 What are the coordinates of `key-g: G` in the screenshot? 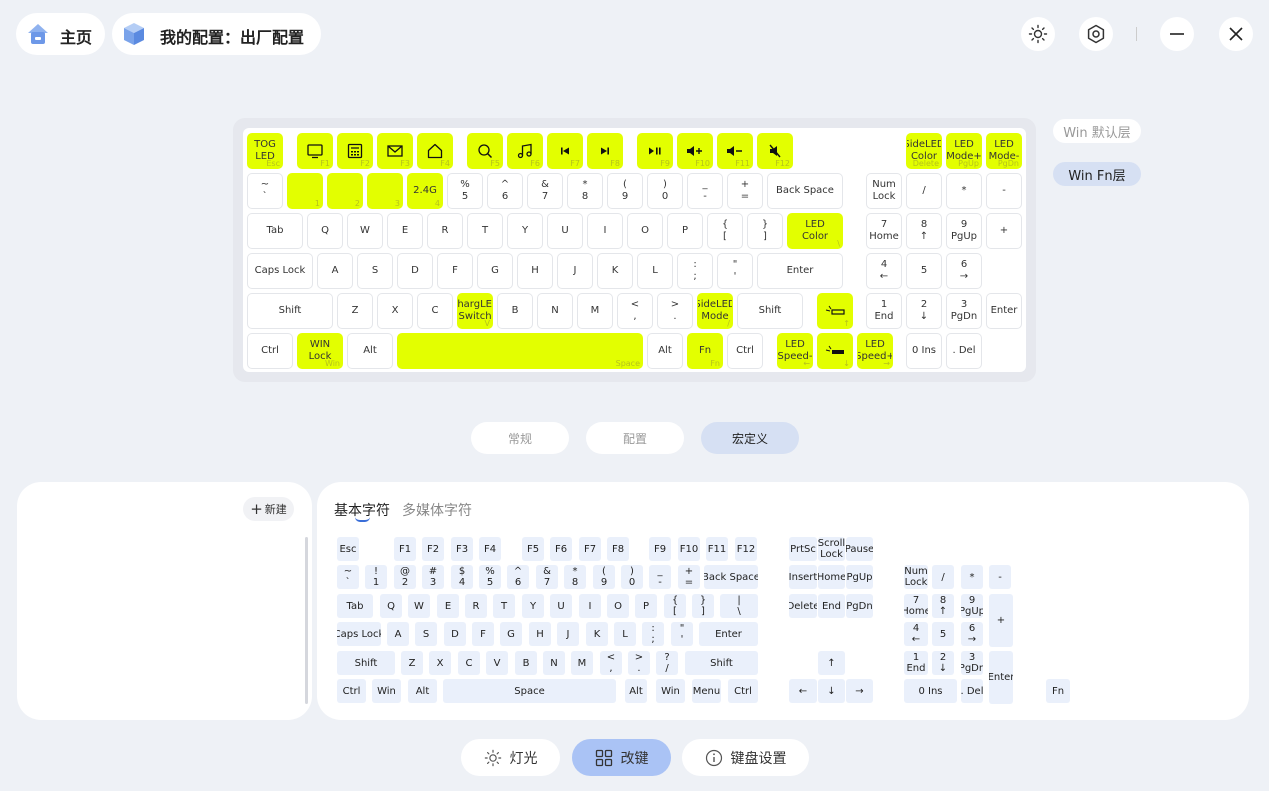 It's located at (495, 271).